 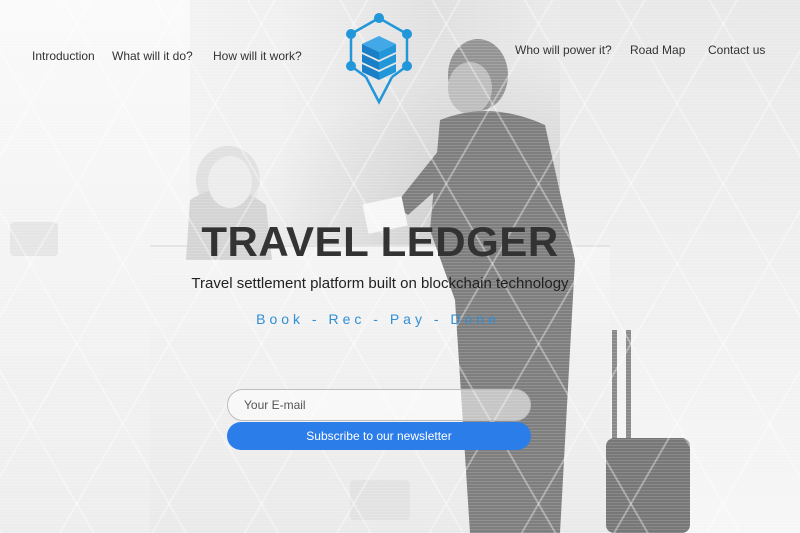 What do you see at coordinates (380, 241) in the screenshot?
I see `hero-title: TRAVEL LEDGER` at bounding box center [380, 241].